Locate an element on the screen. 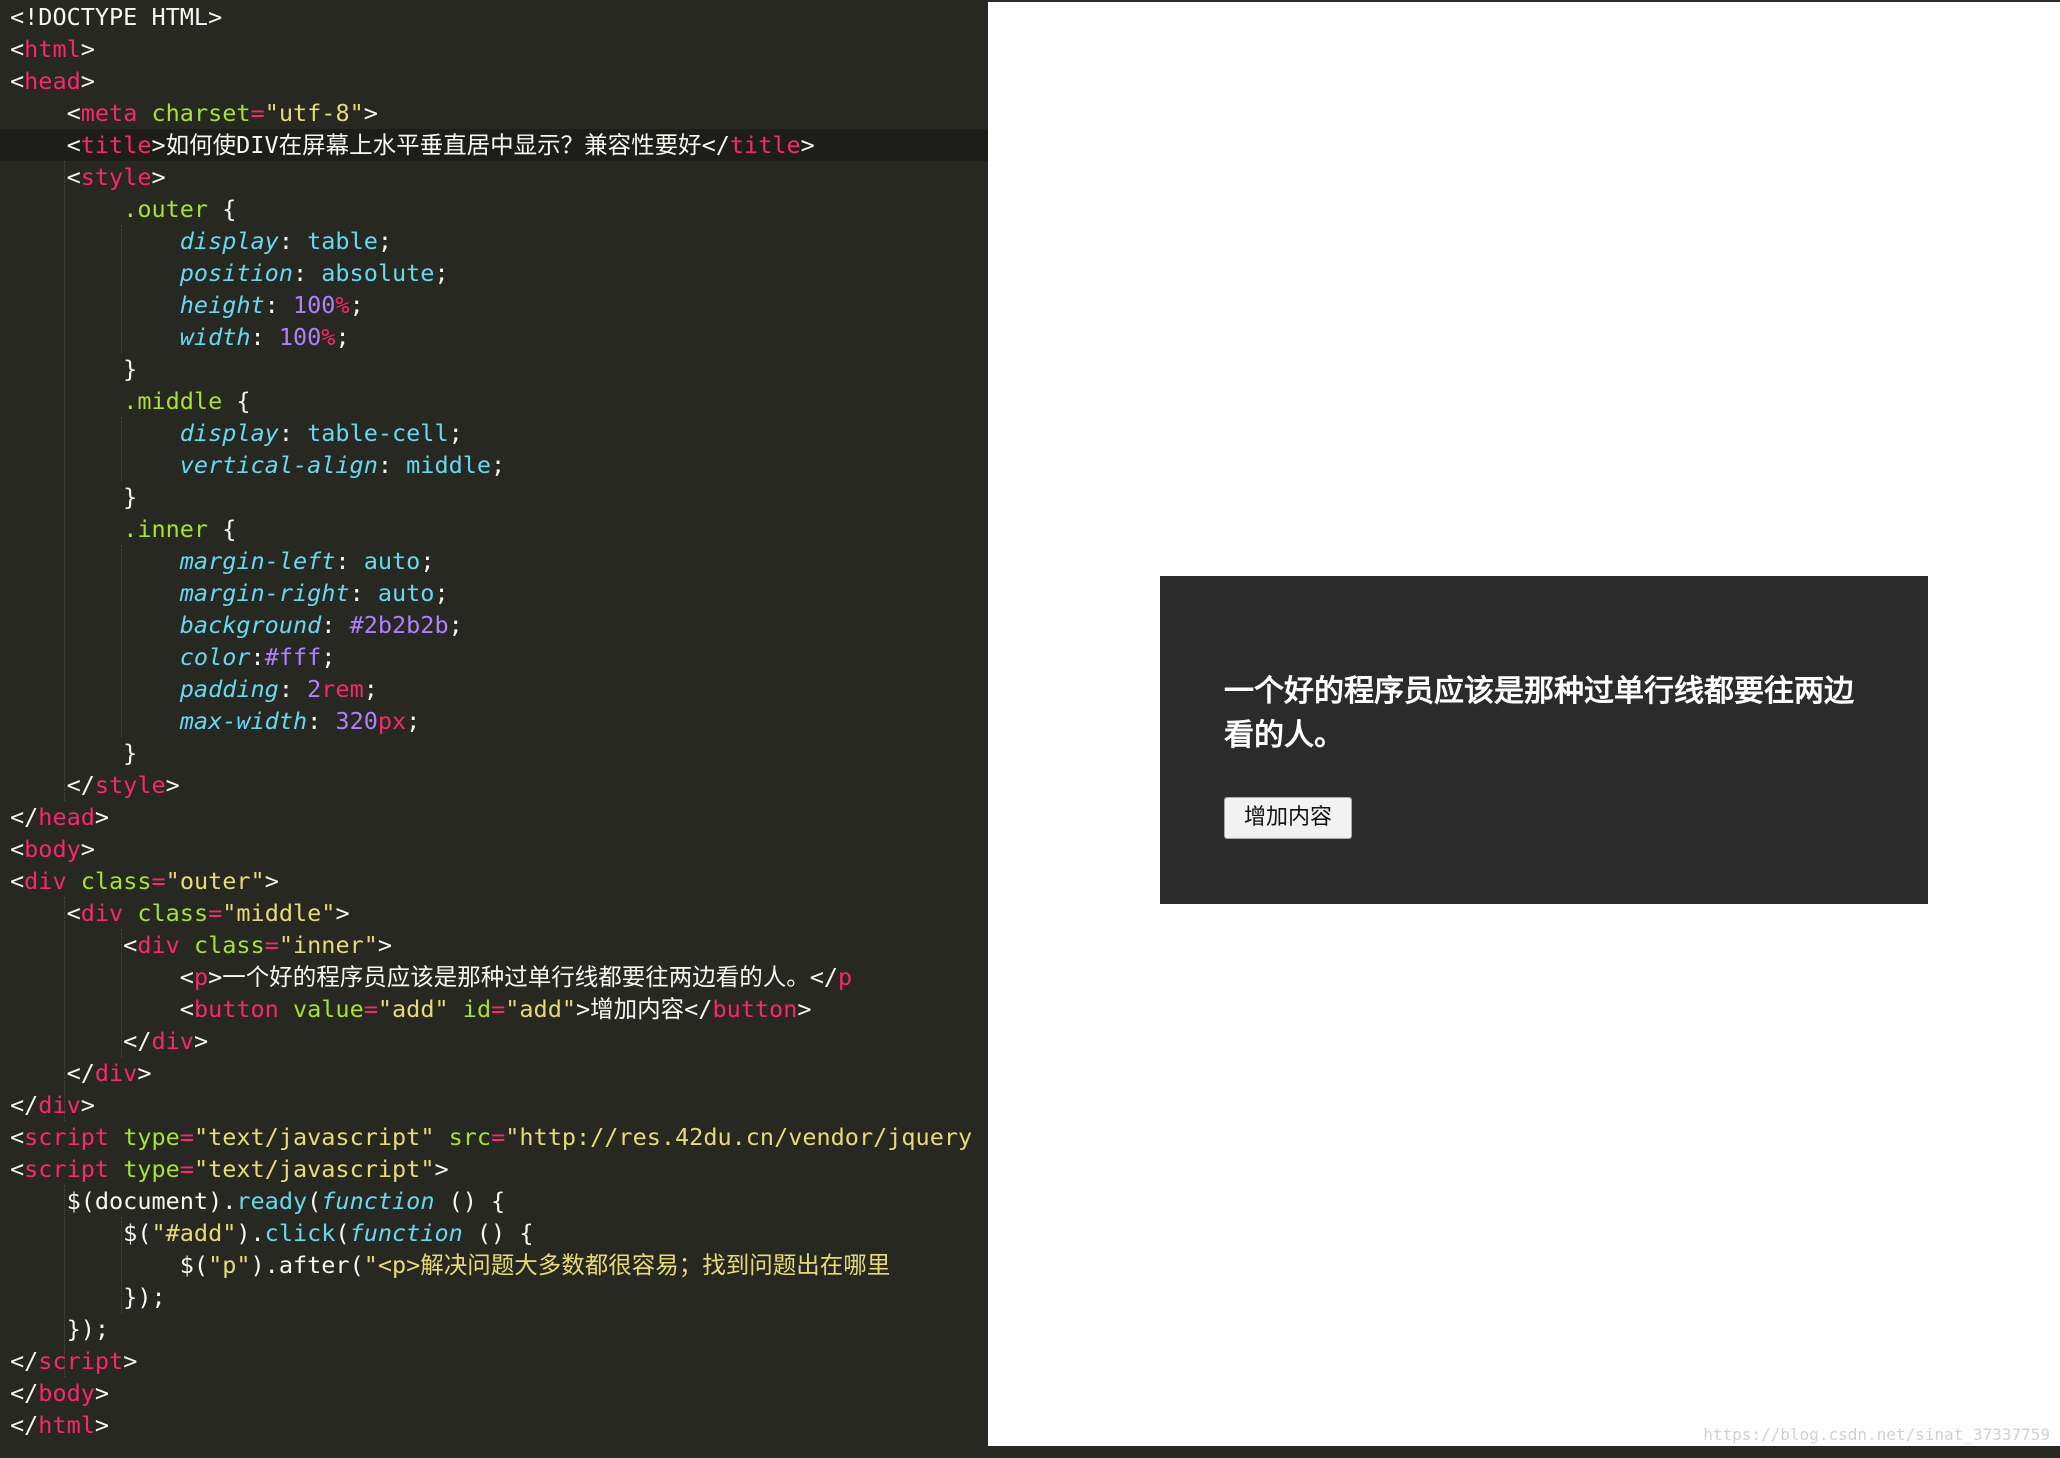 The width and height of the screenshot is (2060, 1458). code-line: margin-left: auto; is located at coordinates (222, 561).